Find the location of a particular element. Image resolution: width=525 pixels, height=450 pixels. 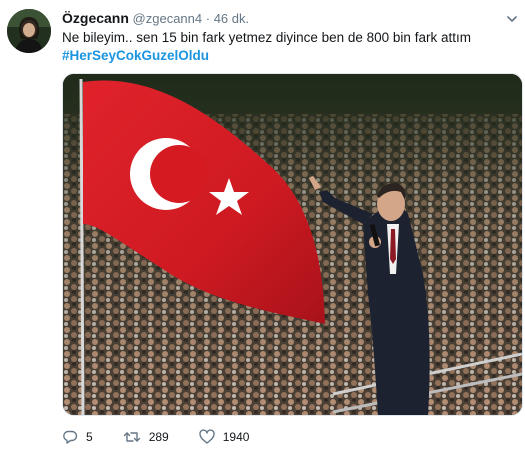

reply-icon is located at coordinates (70, 437).